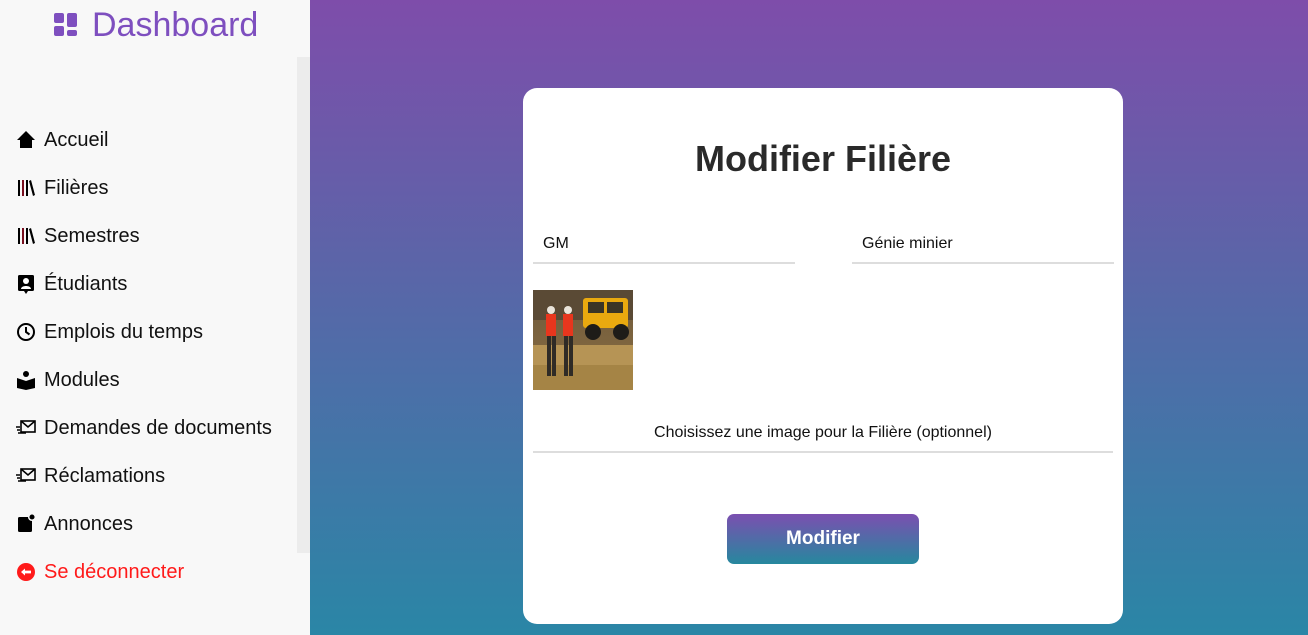 The height and width of the screenshot is (635, 1308). Describe the element at coordinates (583, 340) in the screenshot. I see `filiere-image-preview` at that location.